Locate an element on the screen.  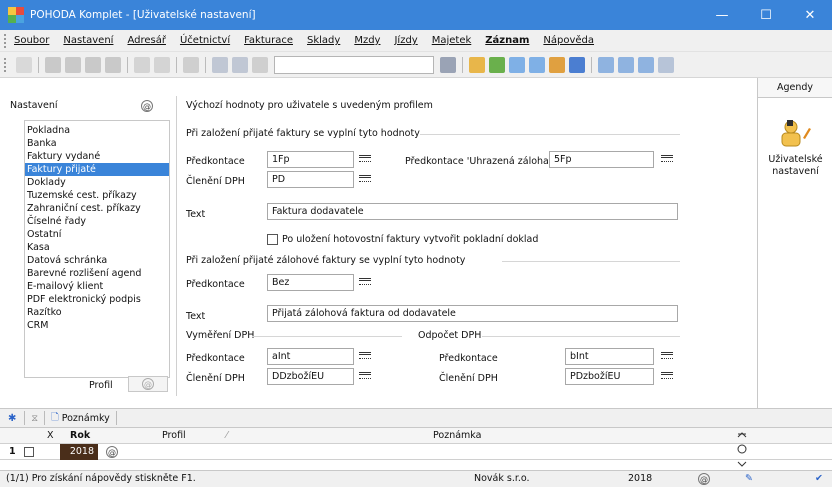
predkontace-label: Předkontace is located at coordinates (215, 161).